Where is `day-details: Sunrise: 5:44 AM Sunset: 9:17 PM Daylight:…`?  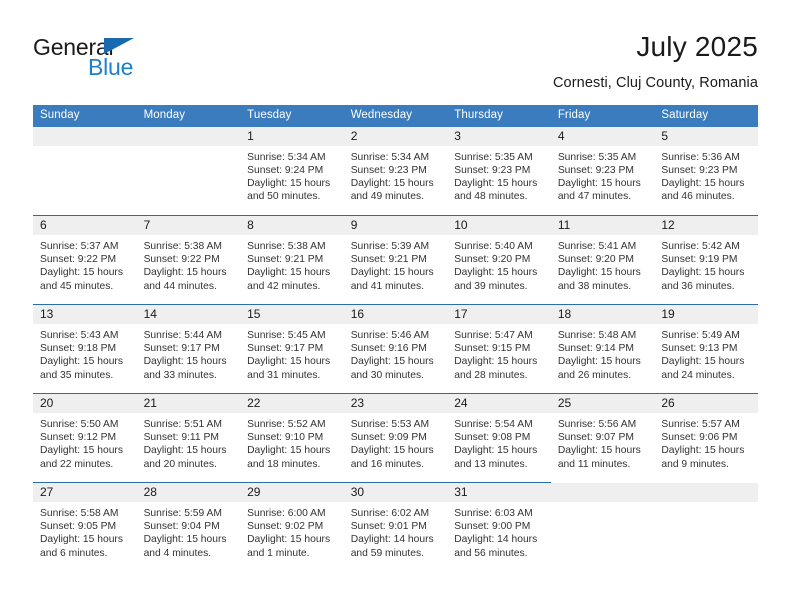 day-details: Sunrise: 5:44 AM Sunset: 9:17 PM Daylight:… is located at coordinates (189, 353).